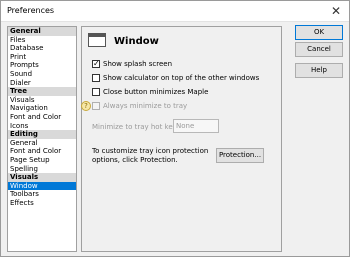 This screenshot has width=350, height=257. Describe the element at coordinates (42, 169) in the screenshot. I see `nav-item-spelling: Spelling` at that location.